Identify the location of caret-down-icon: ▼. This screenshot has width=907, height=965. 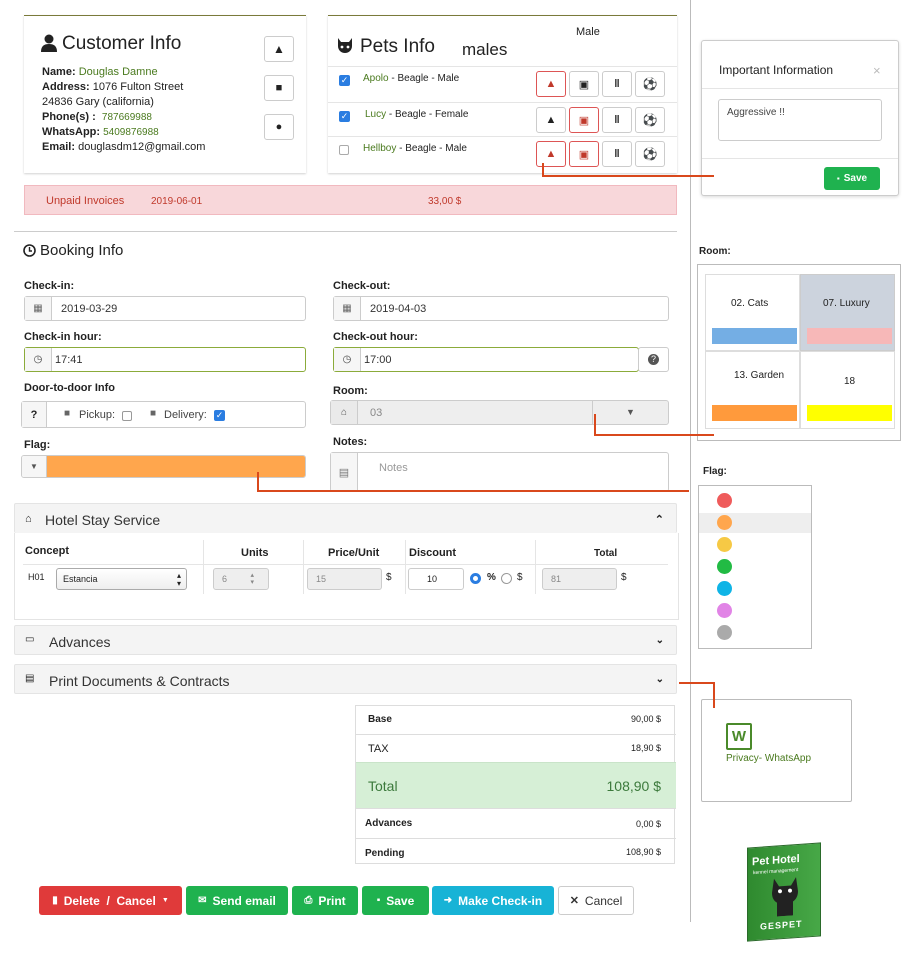
(165, 900).